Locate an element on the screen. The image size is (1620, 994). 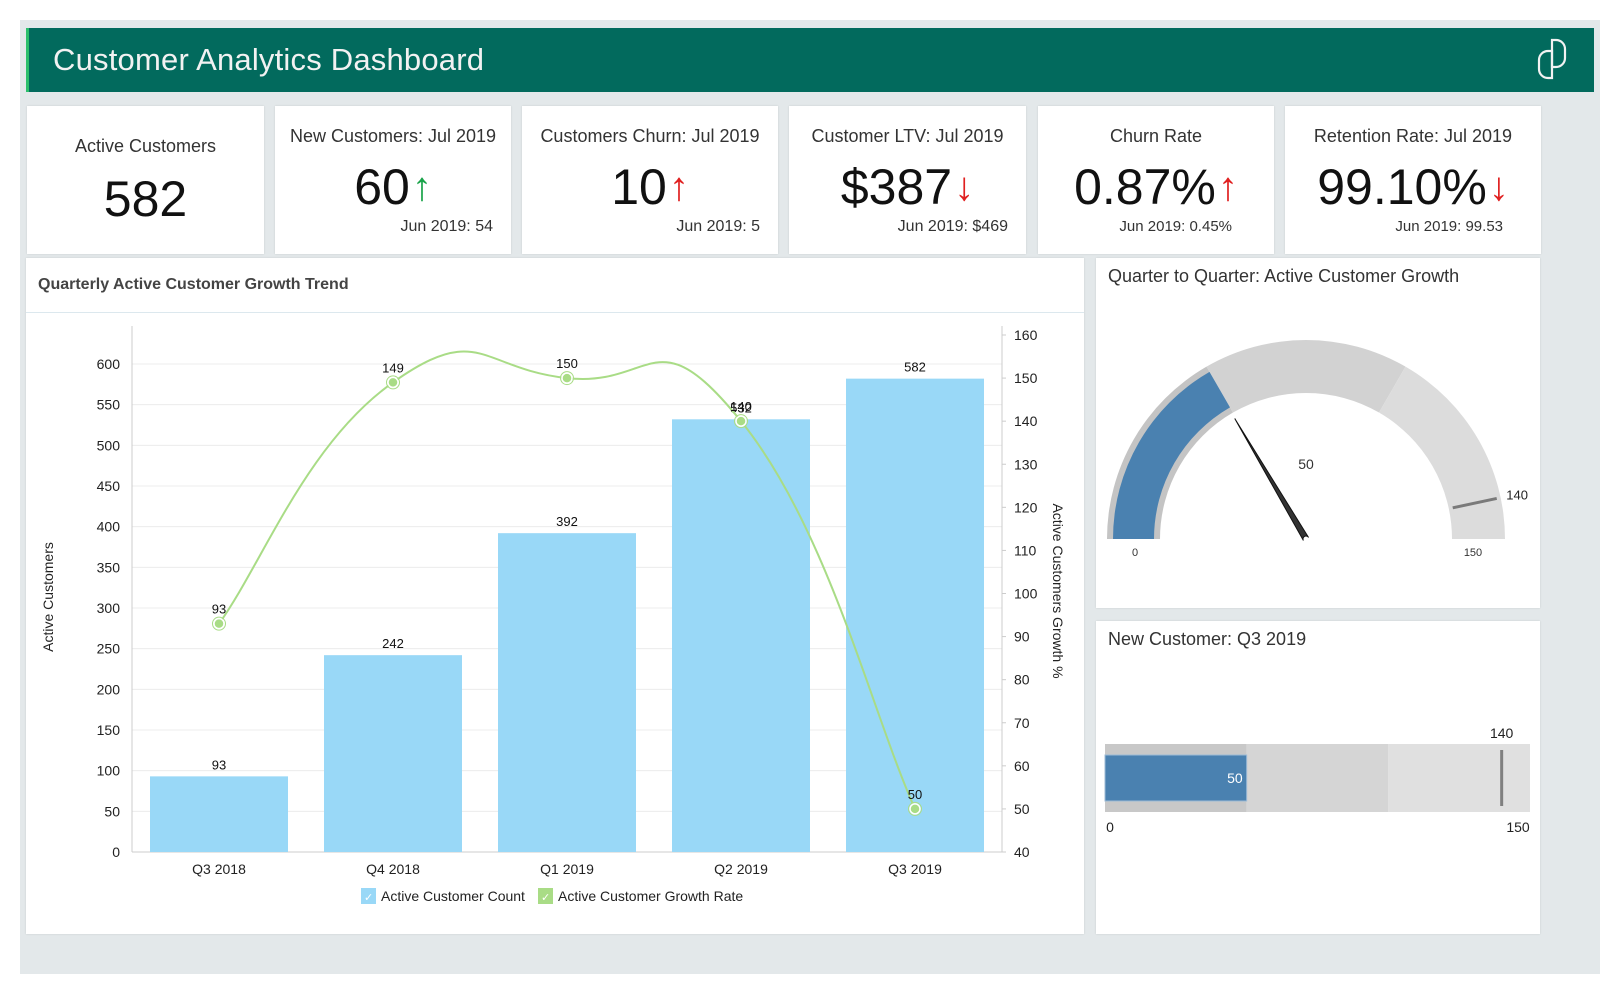
bullet-min-label: 0 is located at coordinates (1110, 827).